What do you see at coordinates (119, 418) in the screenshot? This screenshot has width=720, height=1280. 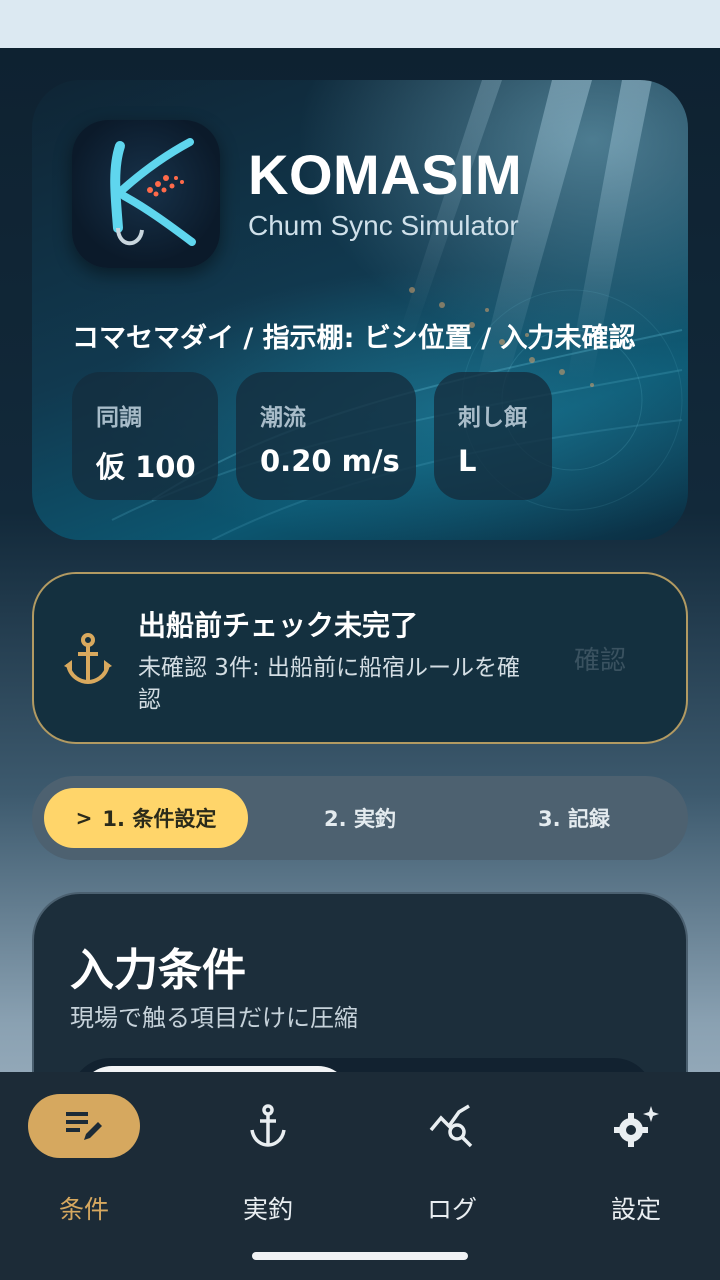 I see `stat-label: 同調` at bounding box center [119, 418].